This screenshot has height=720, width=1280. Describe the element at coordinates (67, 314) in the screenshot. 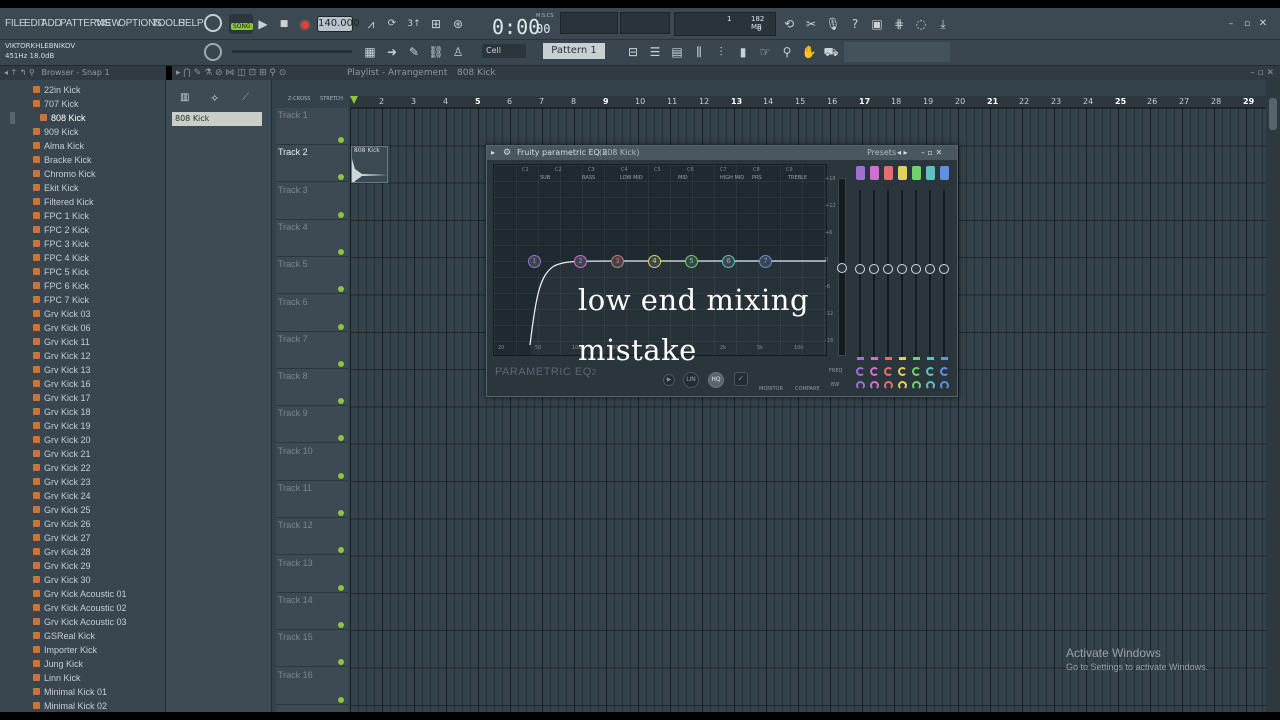

I see `browser-item: Grv Kick 03` at that location.